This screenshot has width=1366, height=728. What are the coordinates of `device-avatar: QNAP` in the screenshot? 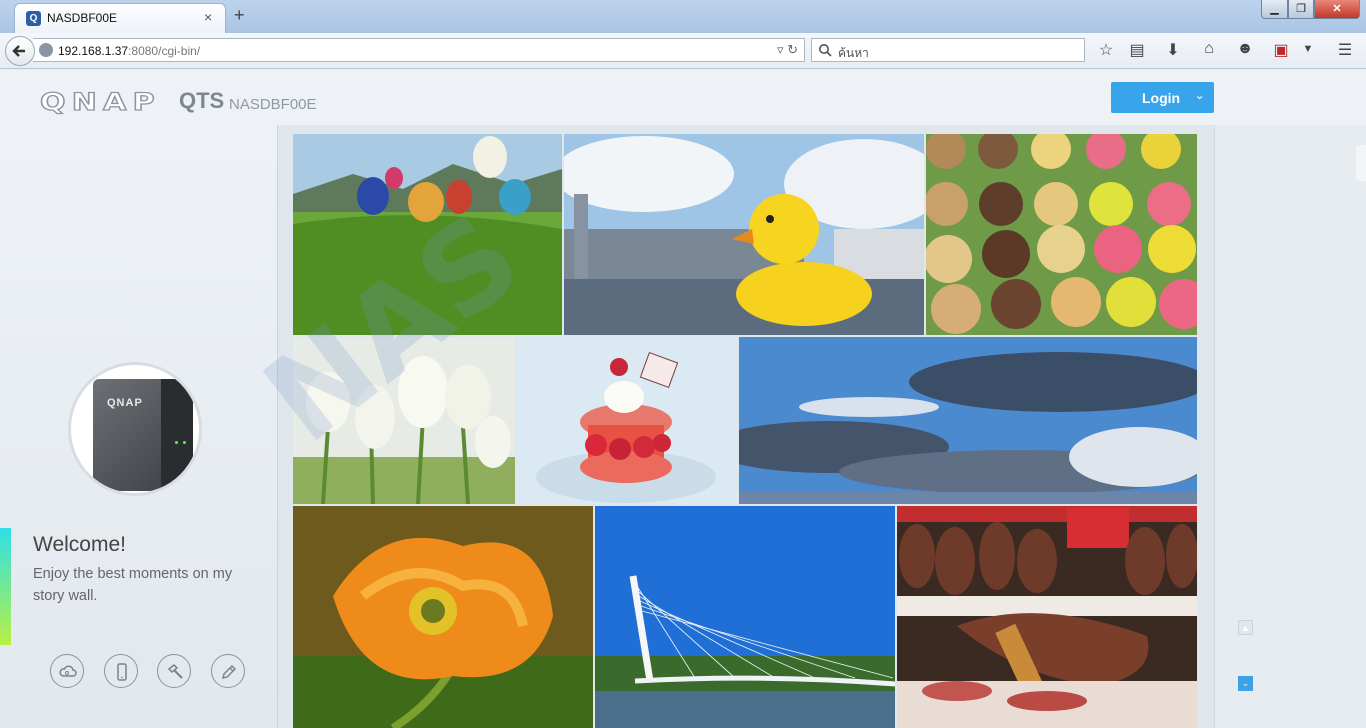 It's located at (135, 429).